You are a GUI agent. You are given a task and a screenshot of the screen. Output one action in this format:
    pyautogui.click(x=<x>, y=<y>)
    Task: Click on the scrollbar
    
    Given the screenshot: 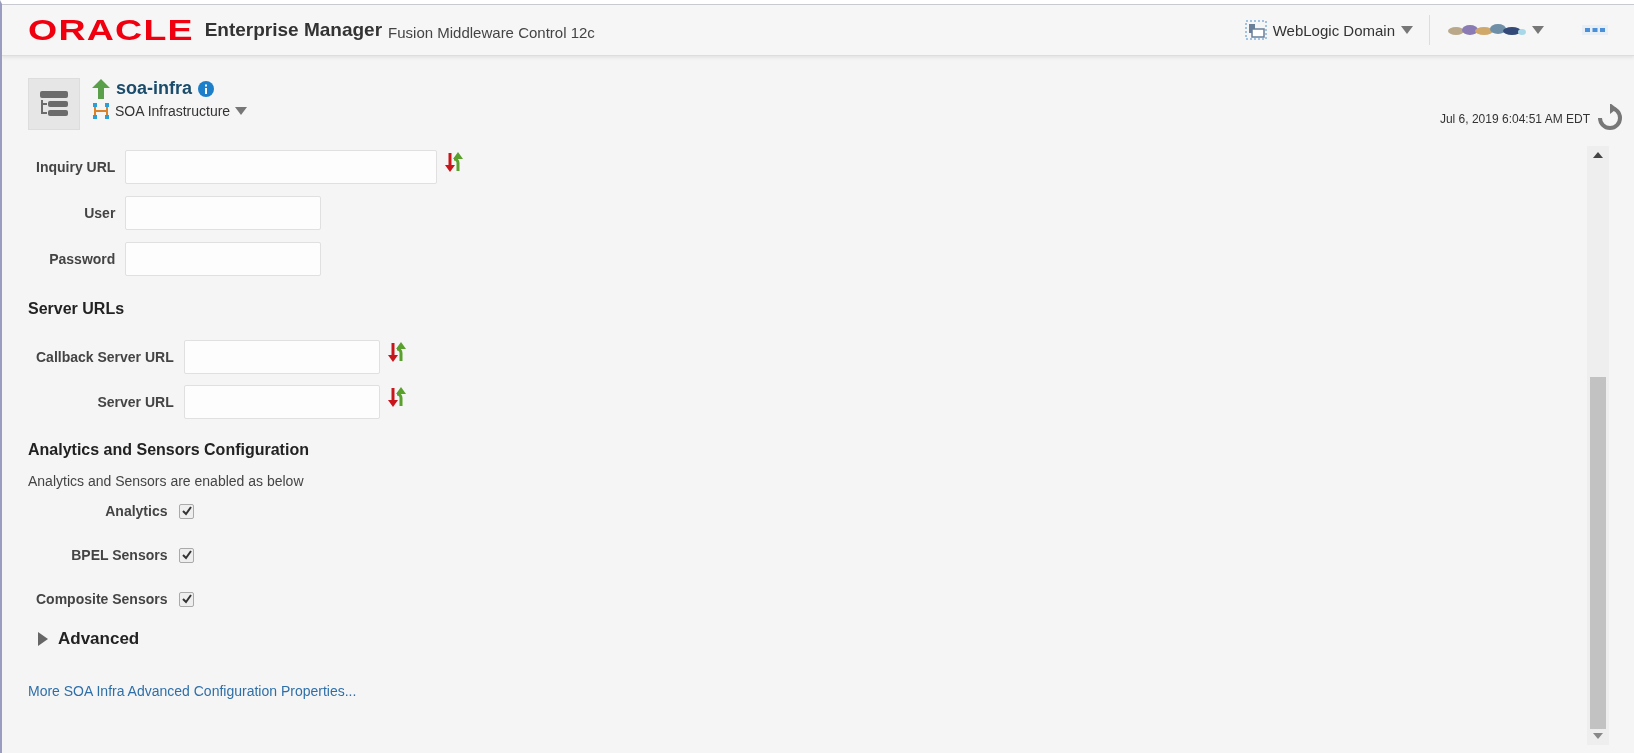 What is the action you would take?
    pyautogui.click(x=1598, y=445)
    